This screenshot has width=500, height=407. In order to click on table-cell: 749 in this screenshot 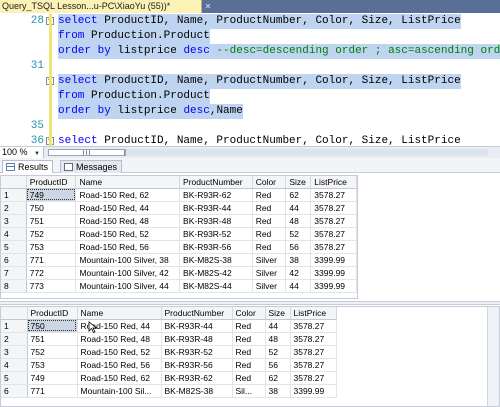, I will do `click(51, 195)`.